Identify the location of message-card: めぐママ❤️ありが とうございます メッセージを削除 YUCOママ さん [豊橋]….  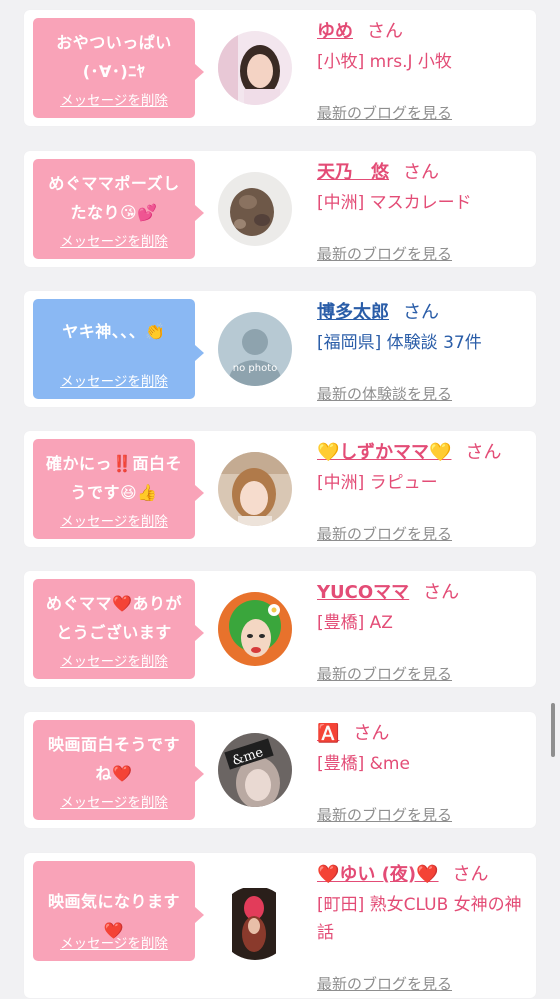
(280, 629).